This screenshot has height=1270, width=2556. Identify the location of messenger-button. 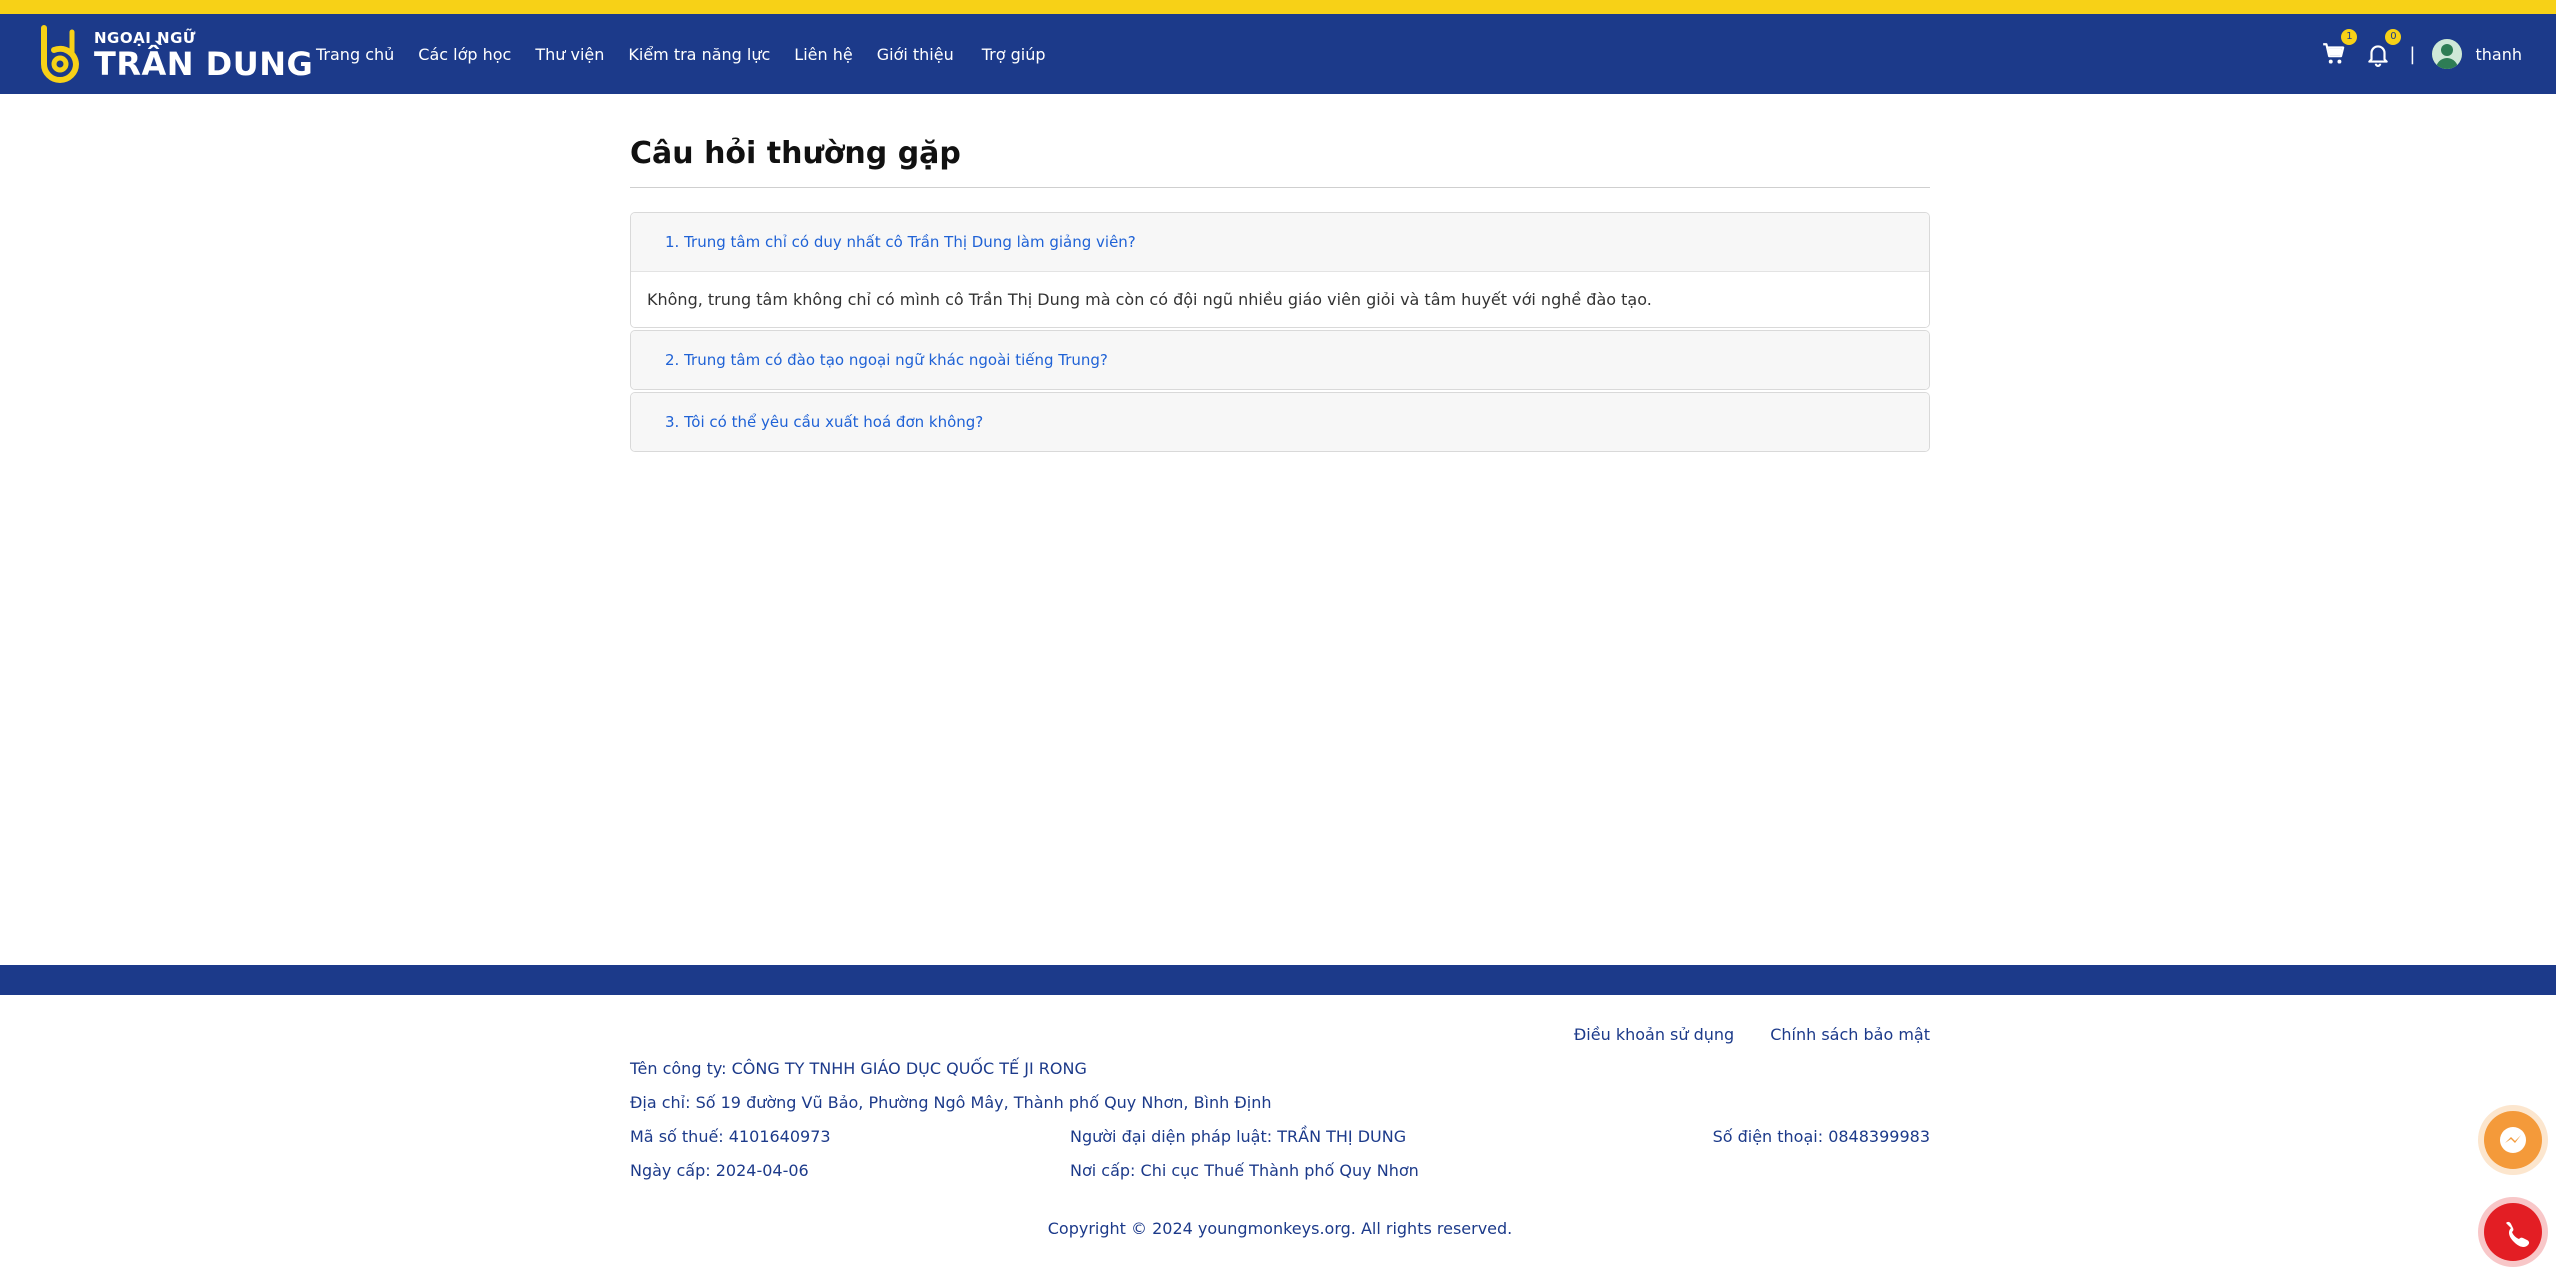
(2513, 1140).